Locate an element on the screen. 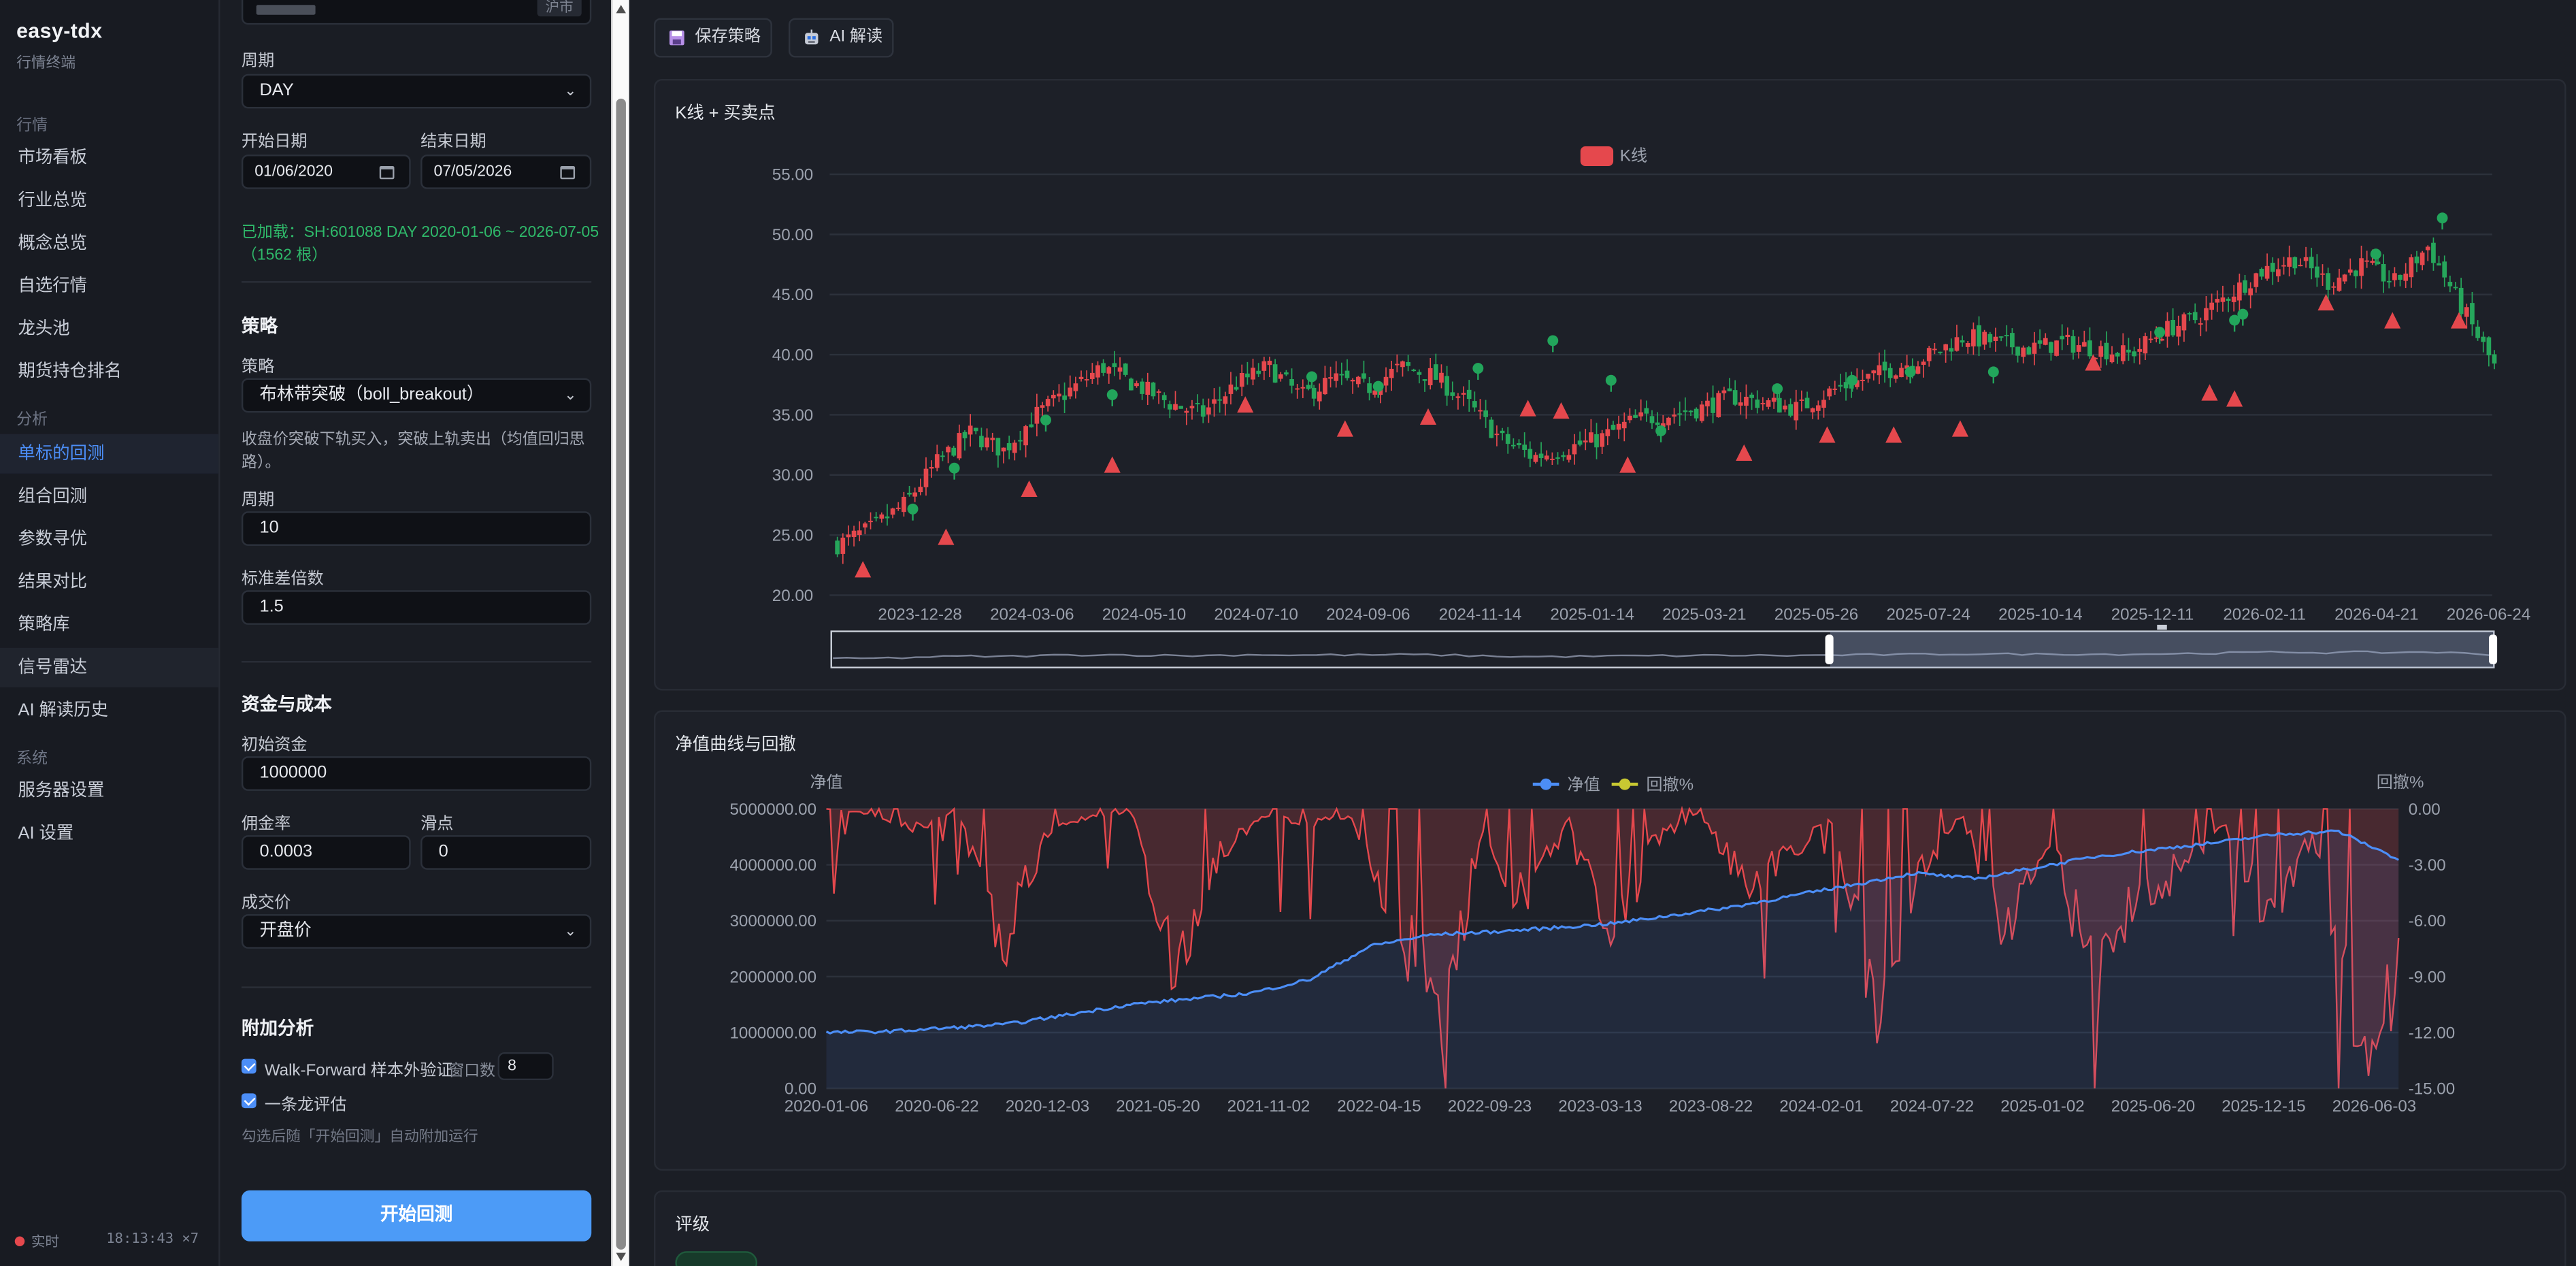 The image size is (2576, 1266). param-period-label: 周期 is located at coordinates (258, 500).